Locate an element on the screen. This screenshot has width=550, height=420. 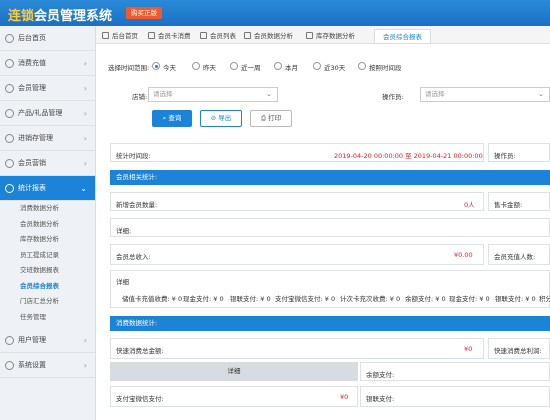
tab-home: 后台首页 is located at coordinates (120, 36).